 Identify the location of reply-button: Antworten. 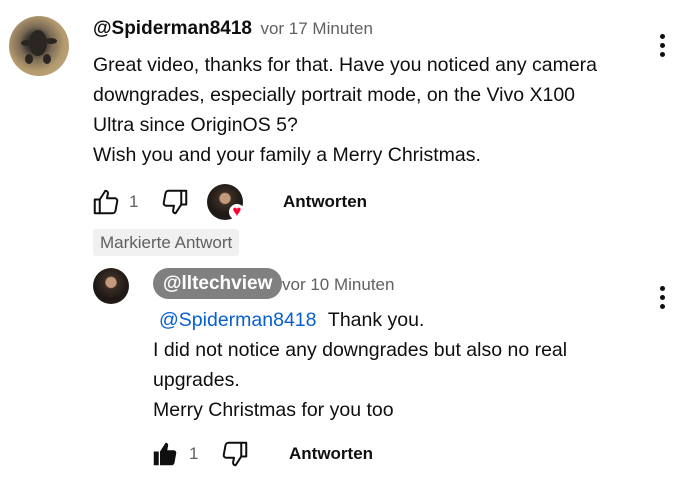
(325, 202).